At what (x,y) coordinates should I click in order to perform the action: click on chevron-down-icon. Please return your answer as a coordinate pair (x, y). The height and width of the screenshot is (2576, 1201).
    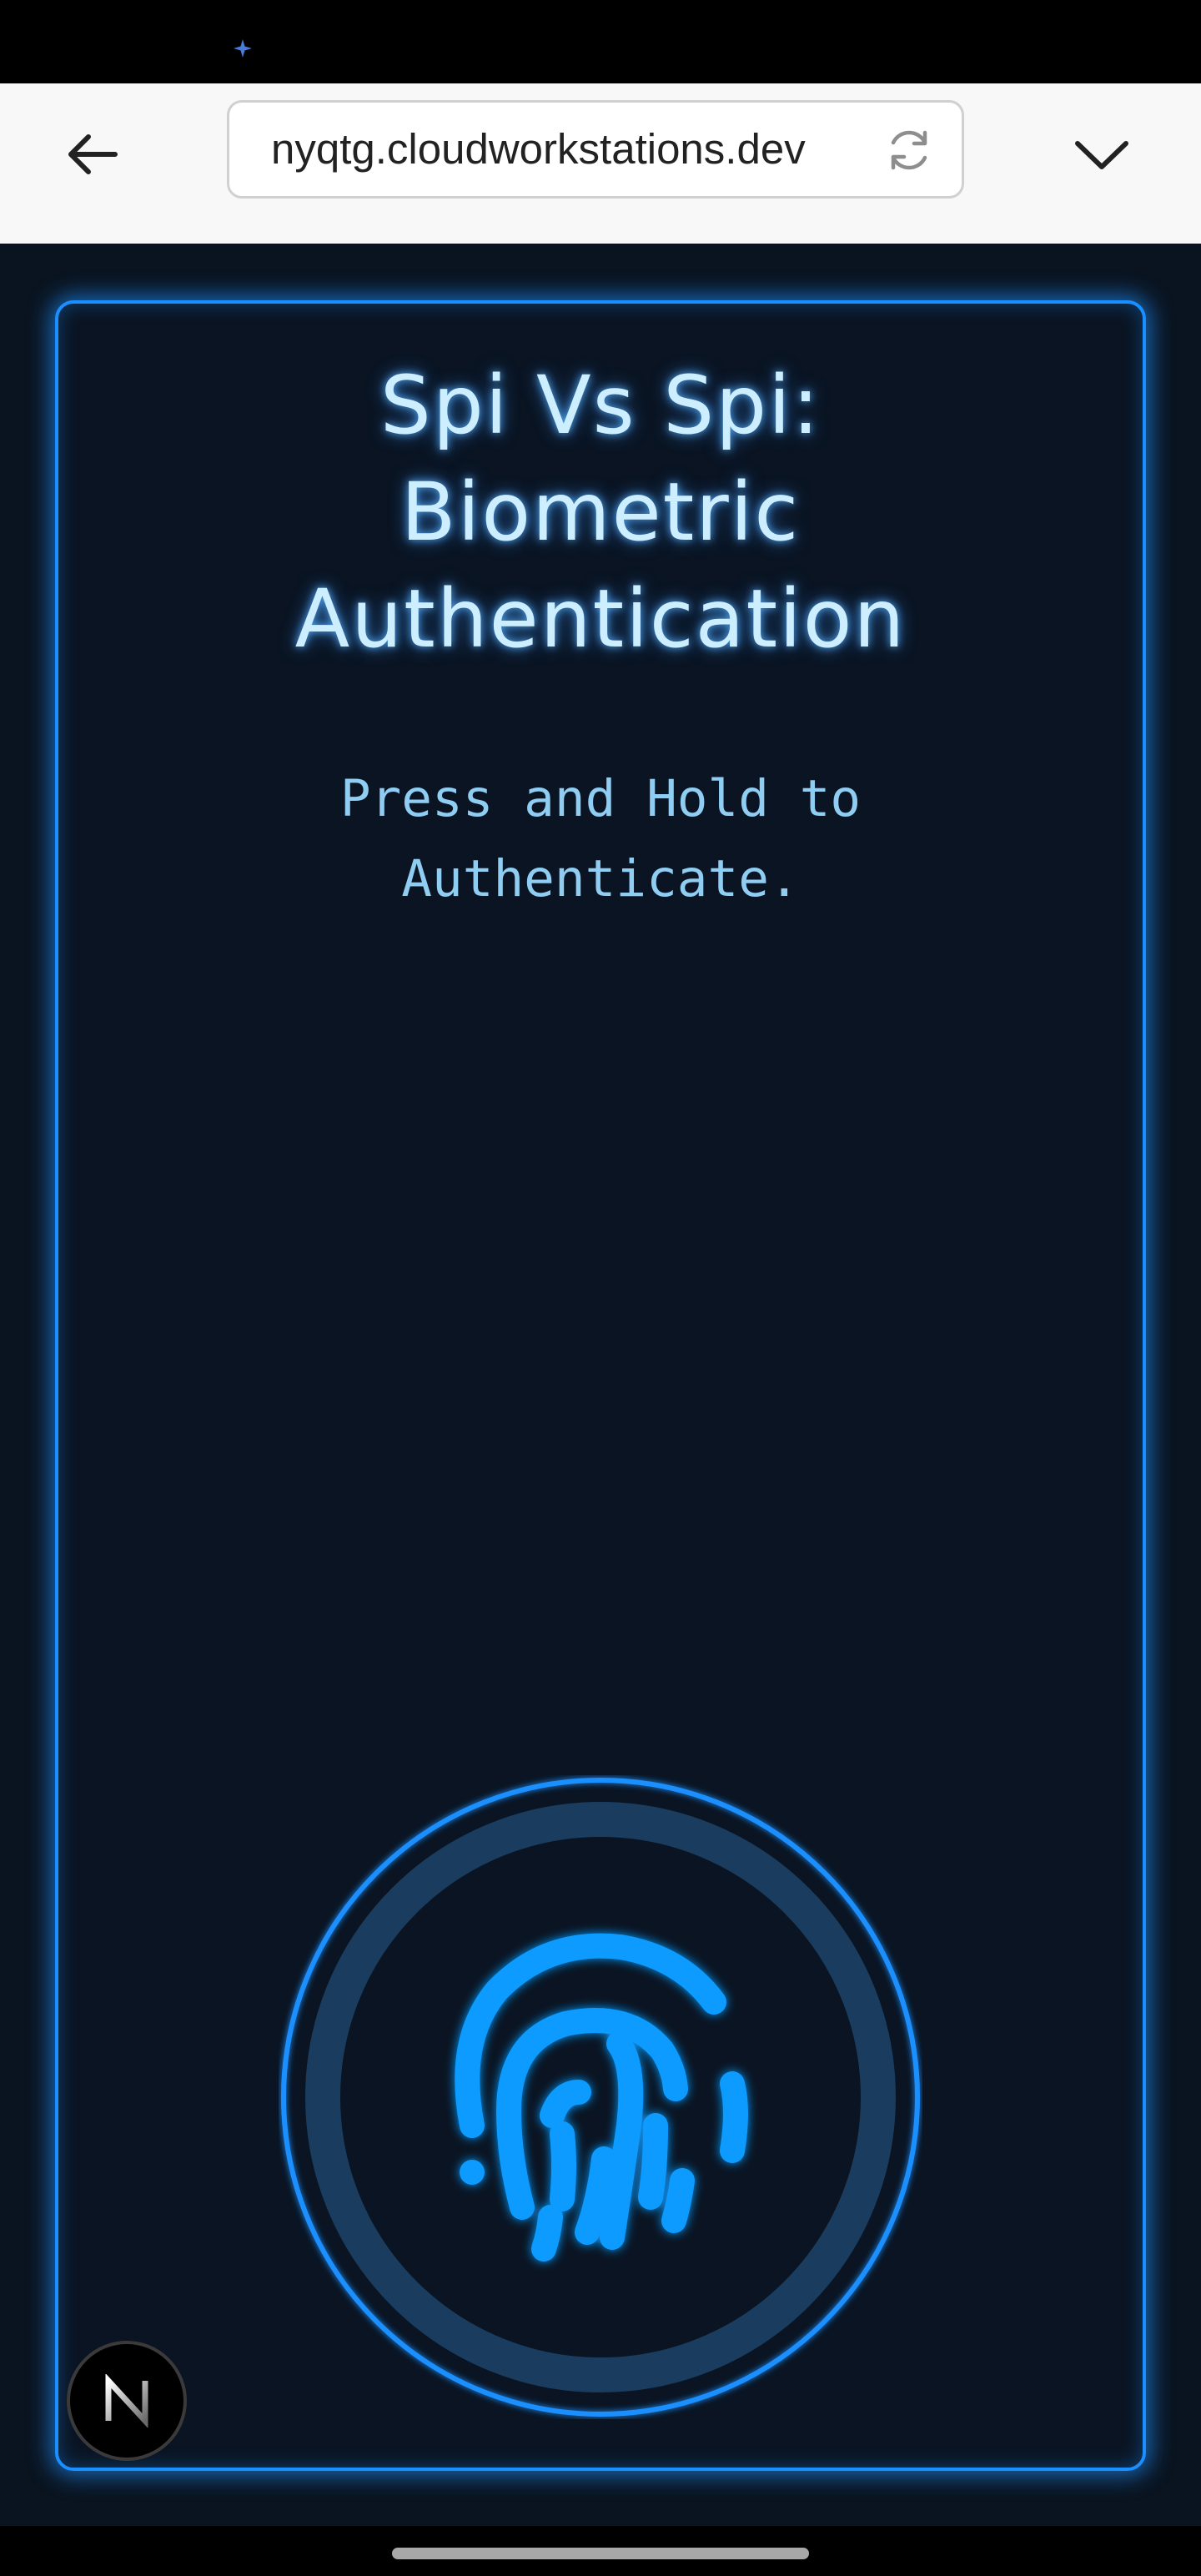
    Looking at the image, I should click on (1102, 155).